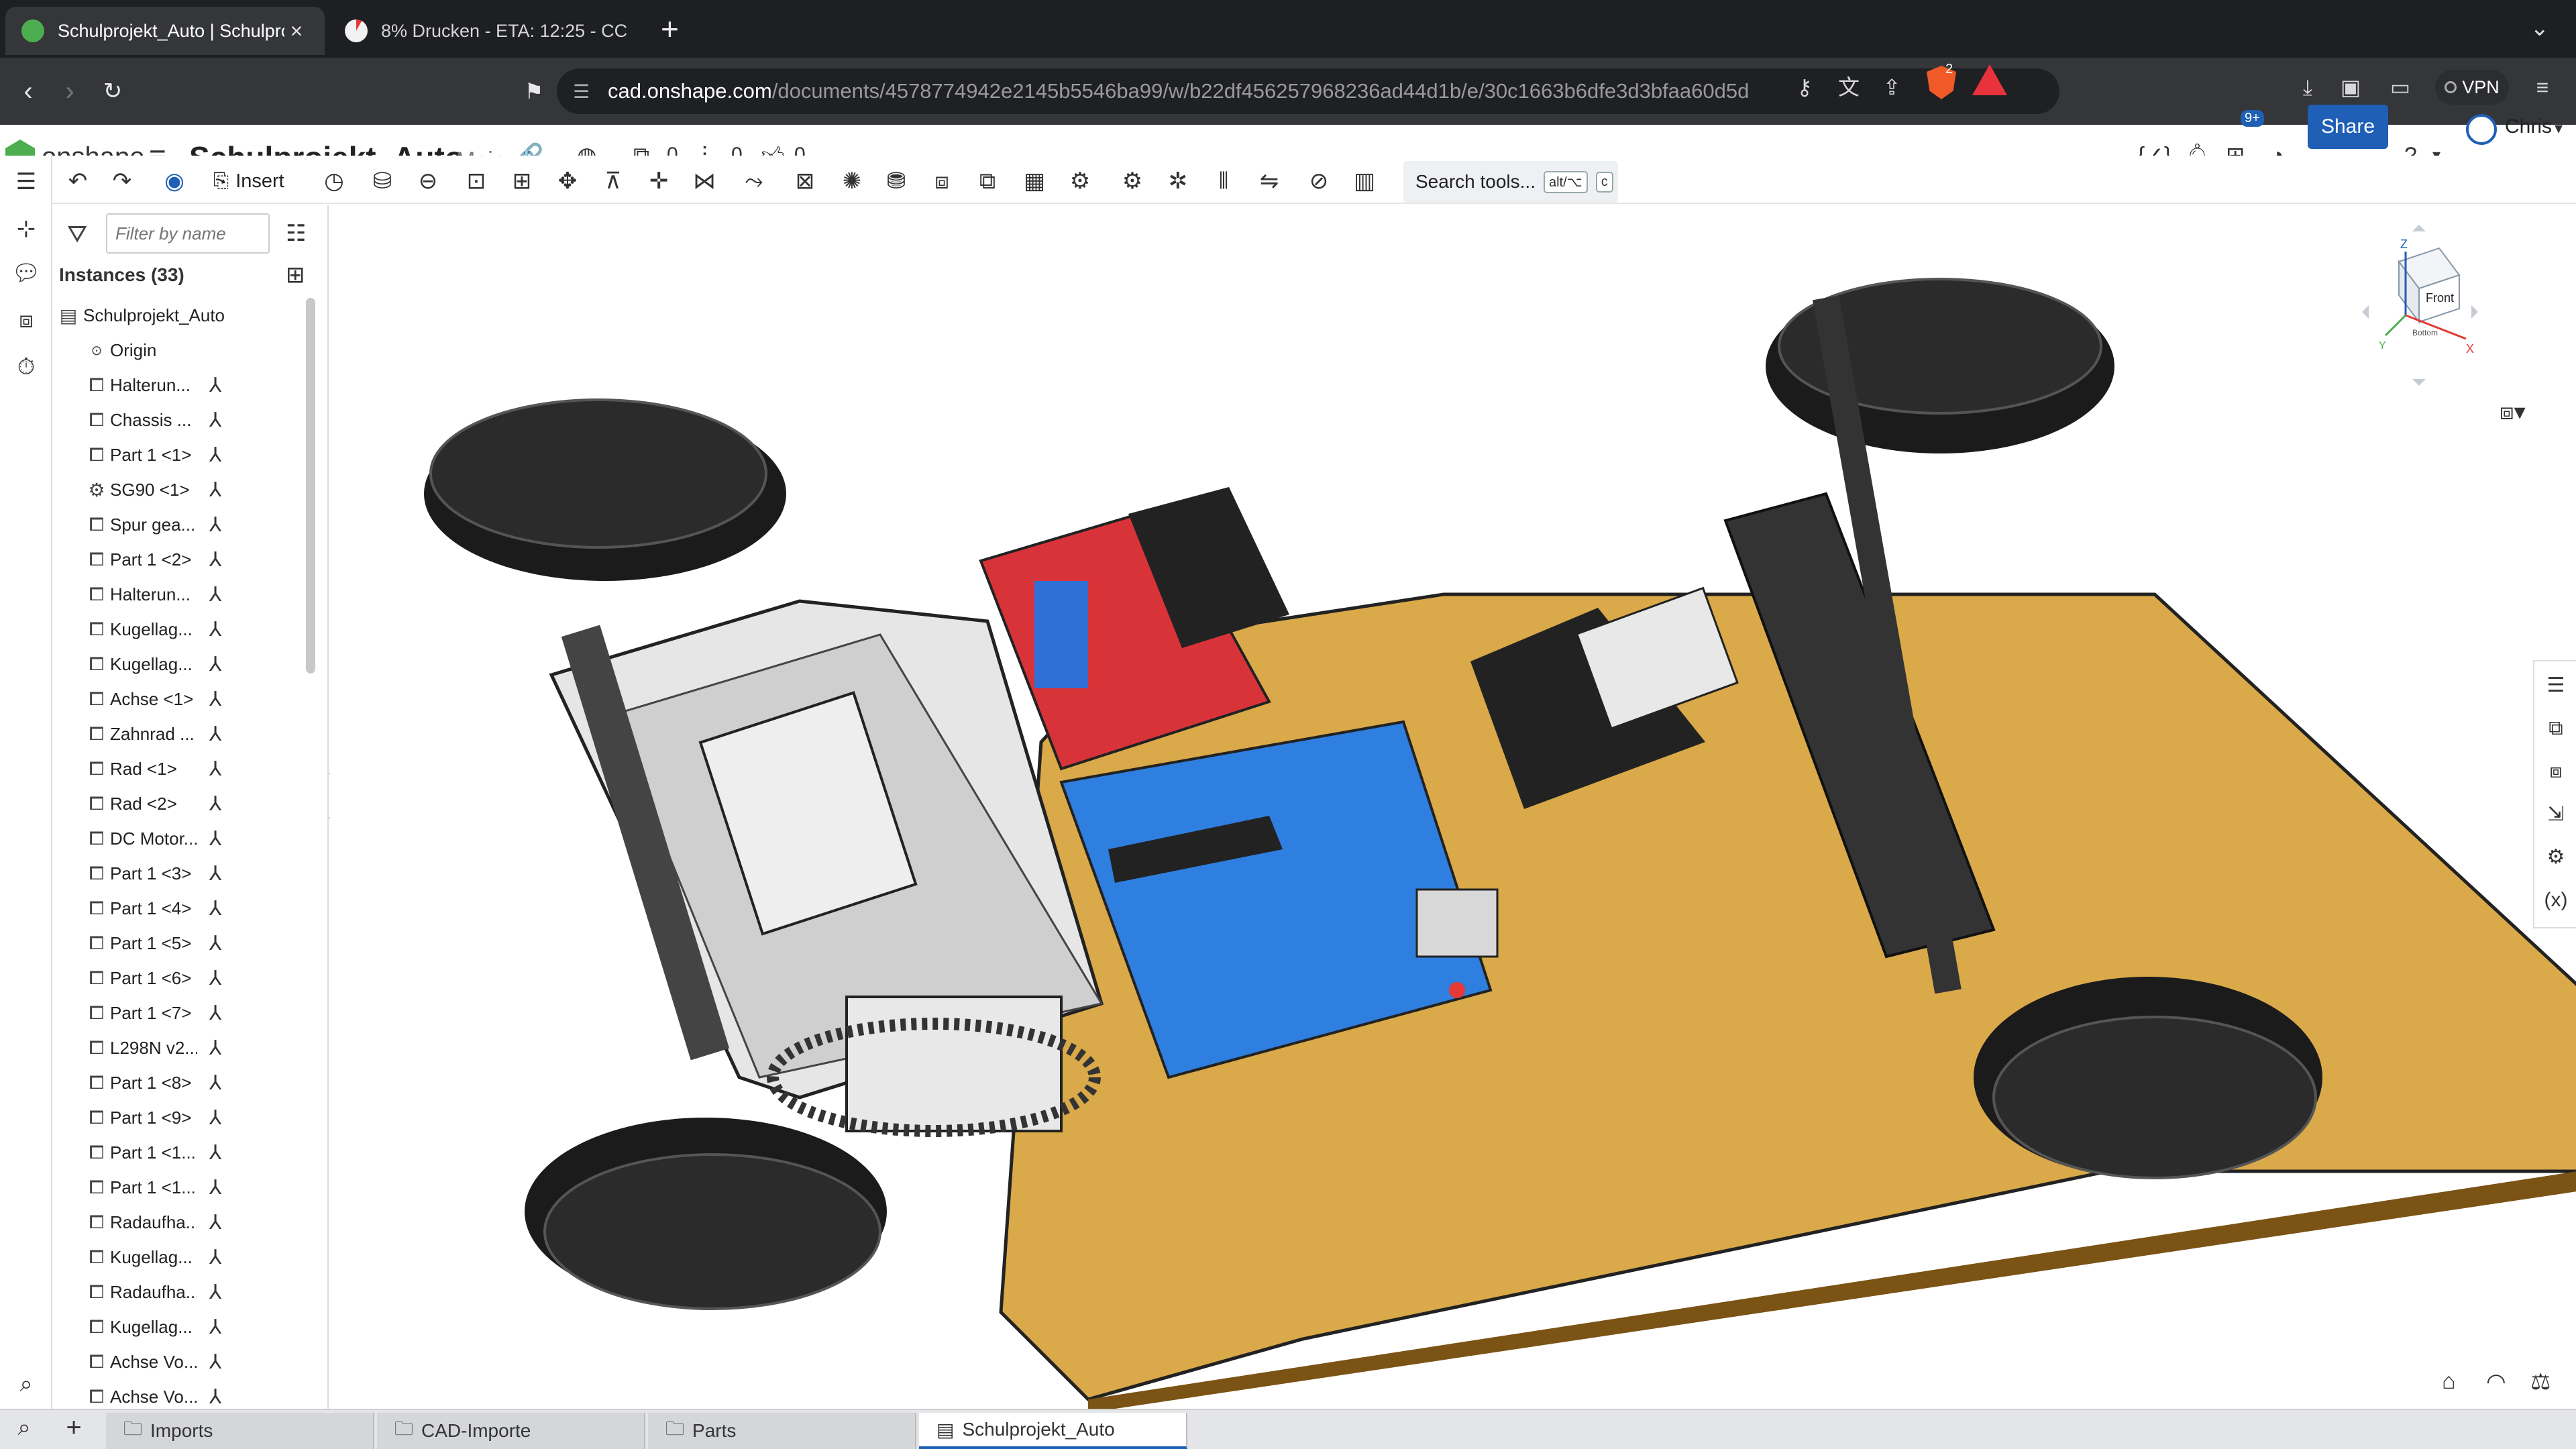 The image size is (2576, 1449). I want to click on site-settings-icon: ☰, so click(586, 91).